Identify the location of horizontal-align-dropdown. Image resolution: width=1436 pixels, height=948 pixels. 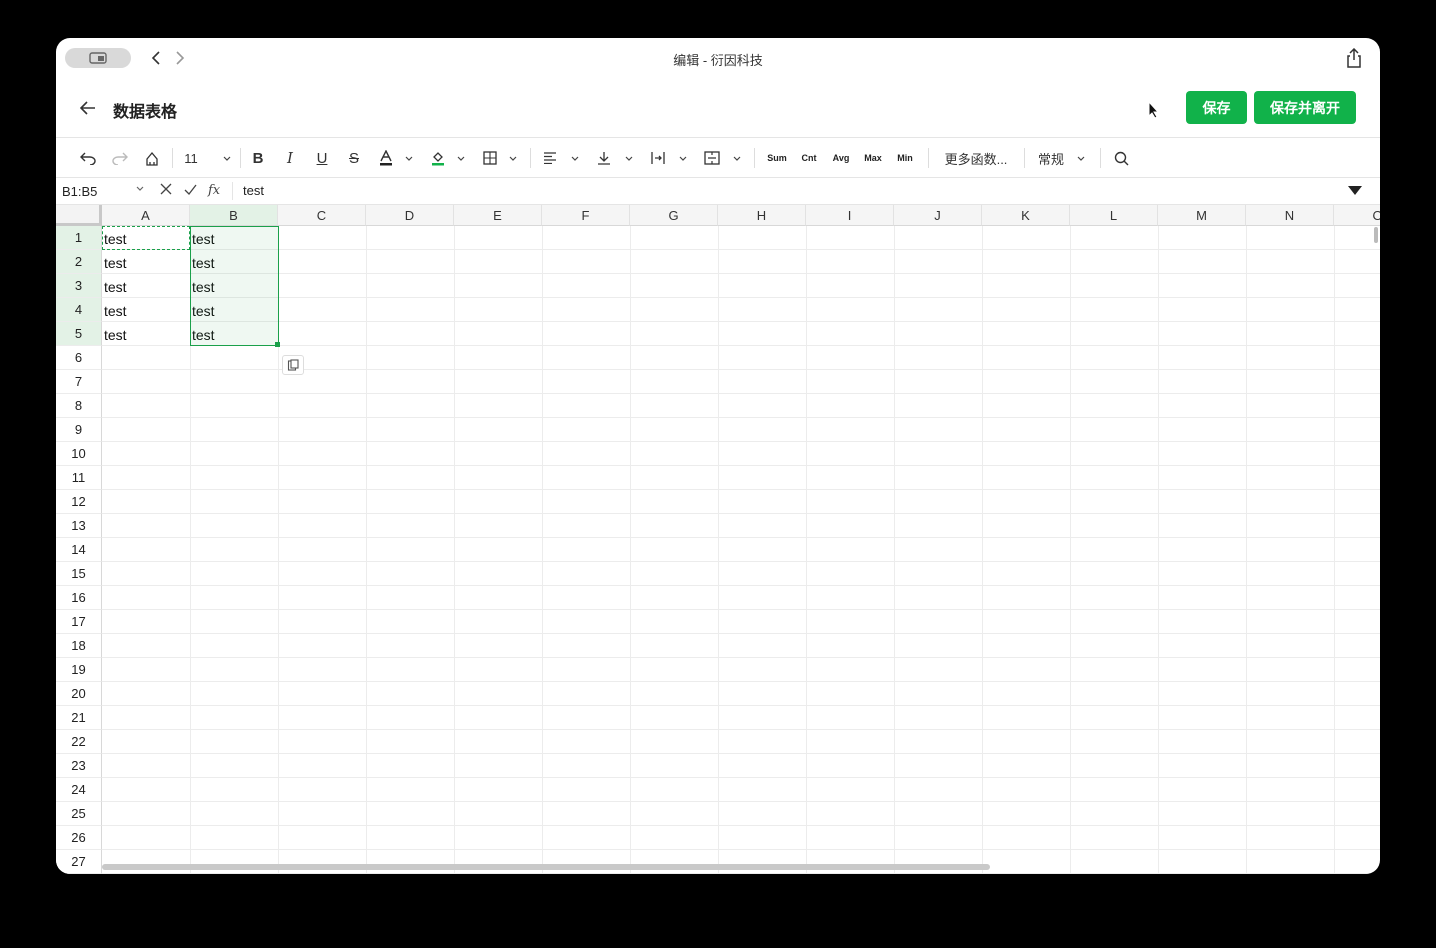
(575, 158).